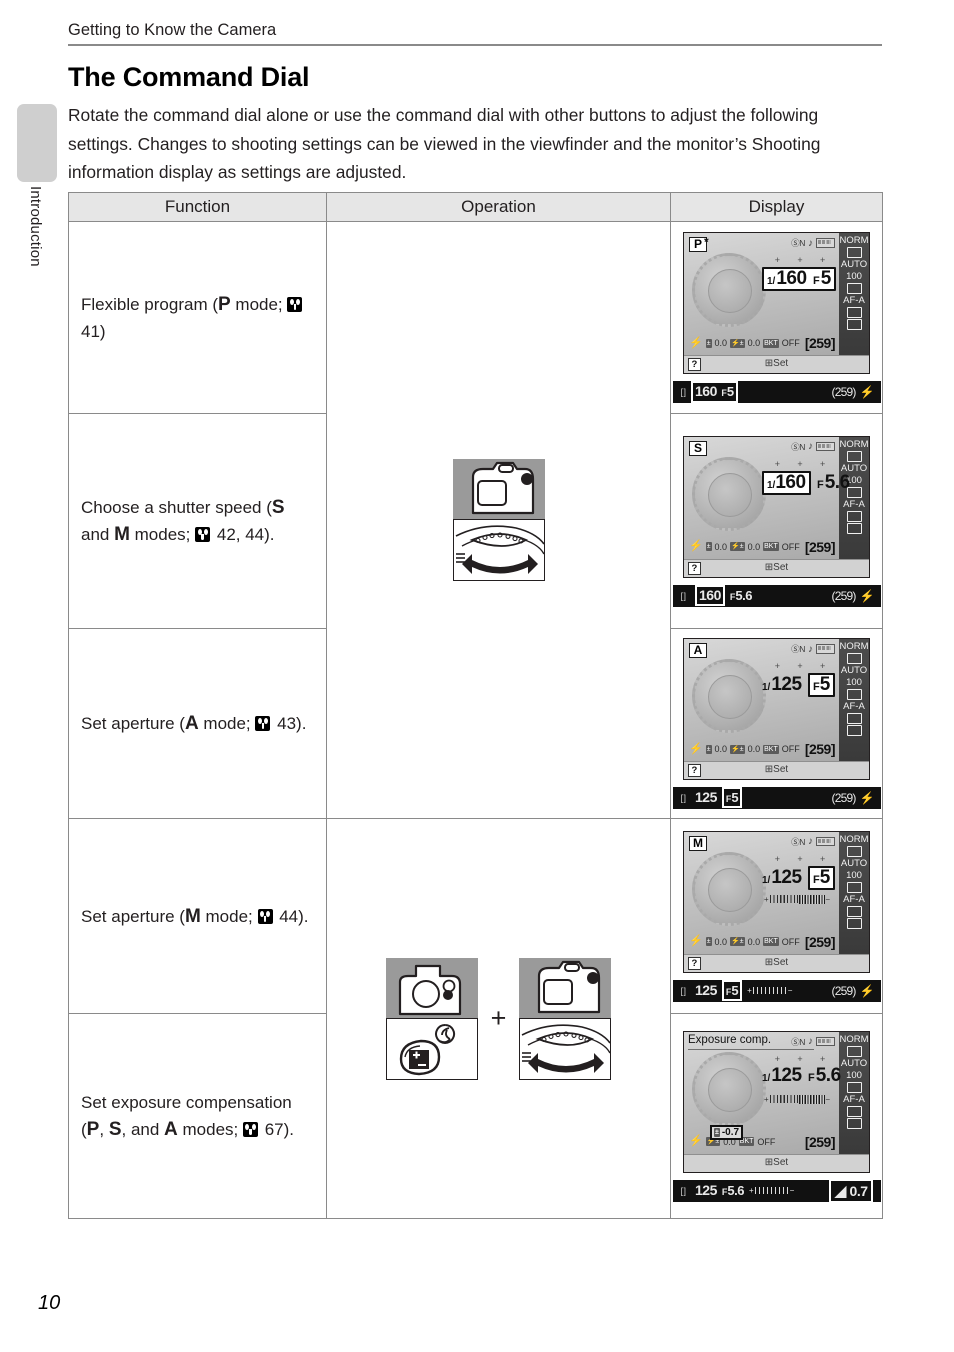  I want to click on shots-remaining-value: [259], so click(820, 749).